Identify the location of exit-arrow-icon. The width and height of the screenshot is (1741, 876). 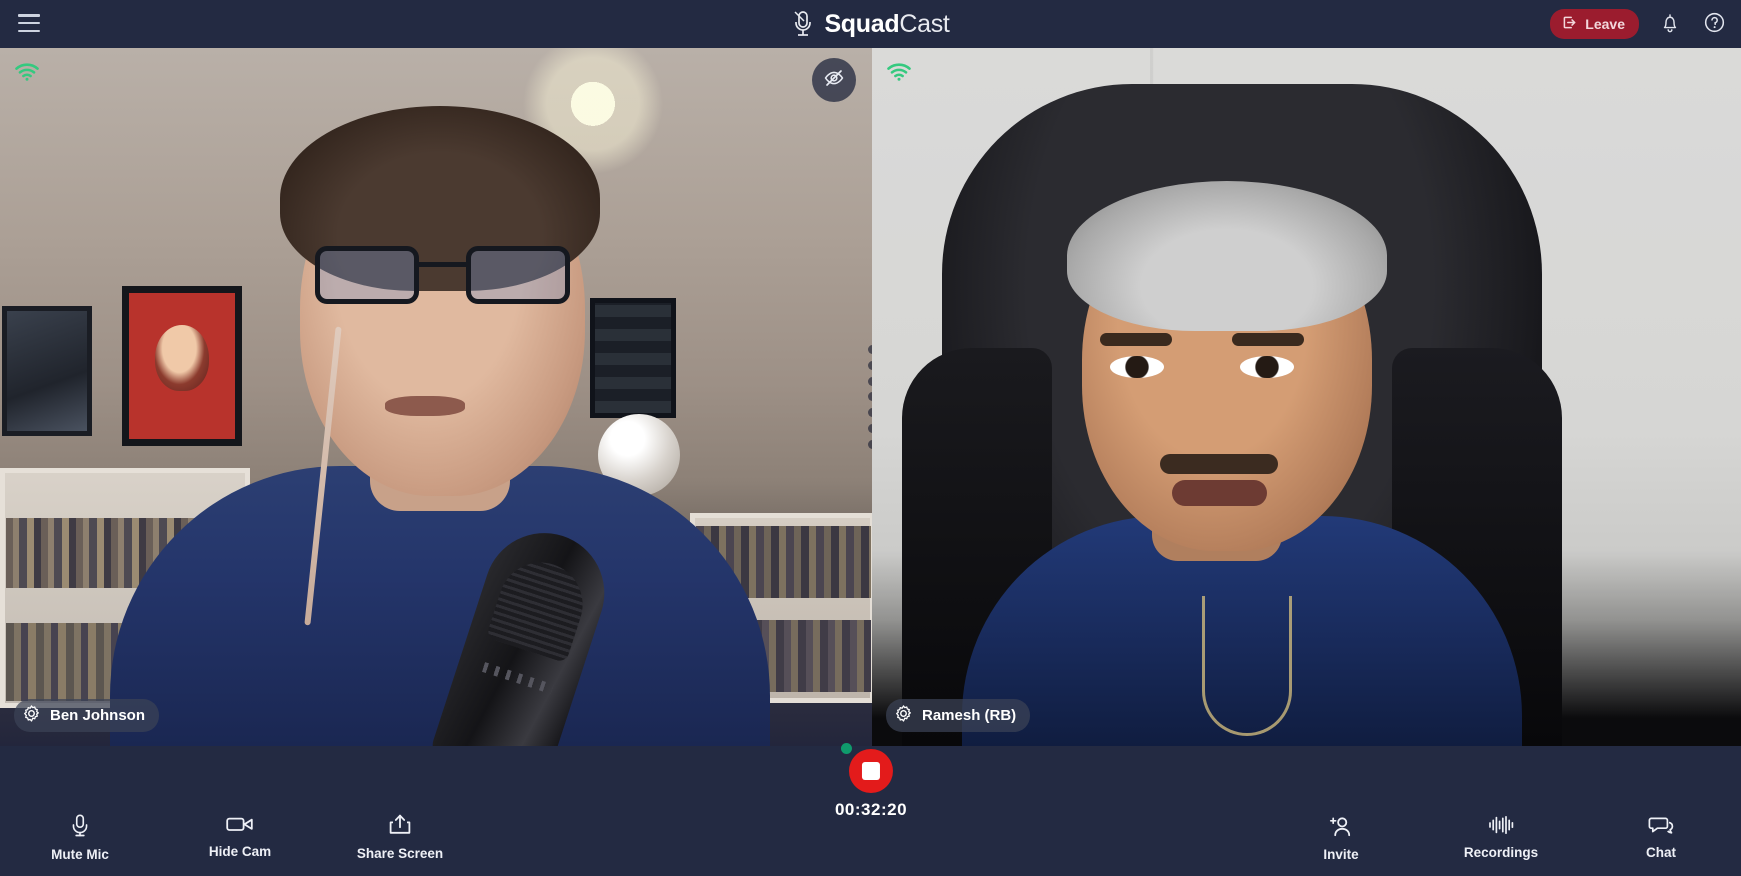
(1569, 24).